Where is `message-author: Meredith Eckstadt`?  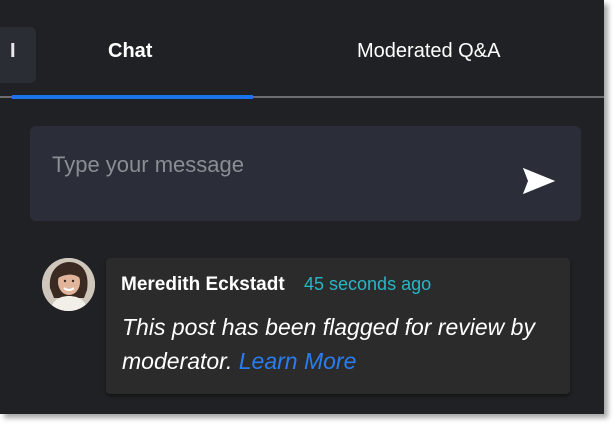 message-author: Meredith Eckstadt is located at coordinates (203, 284).